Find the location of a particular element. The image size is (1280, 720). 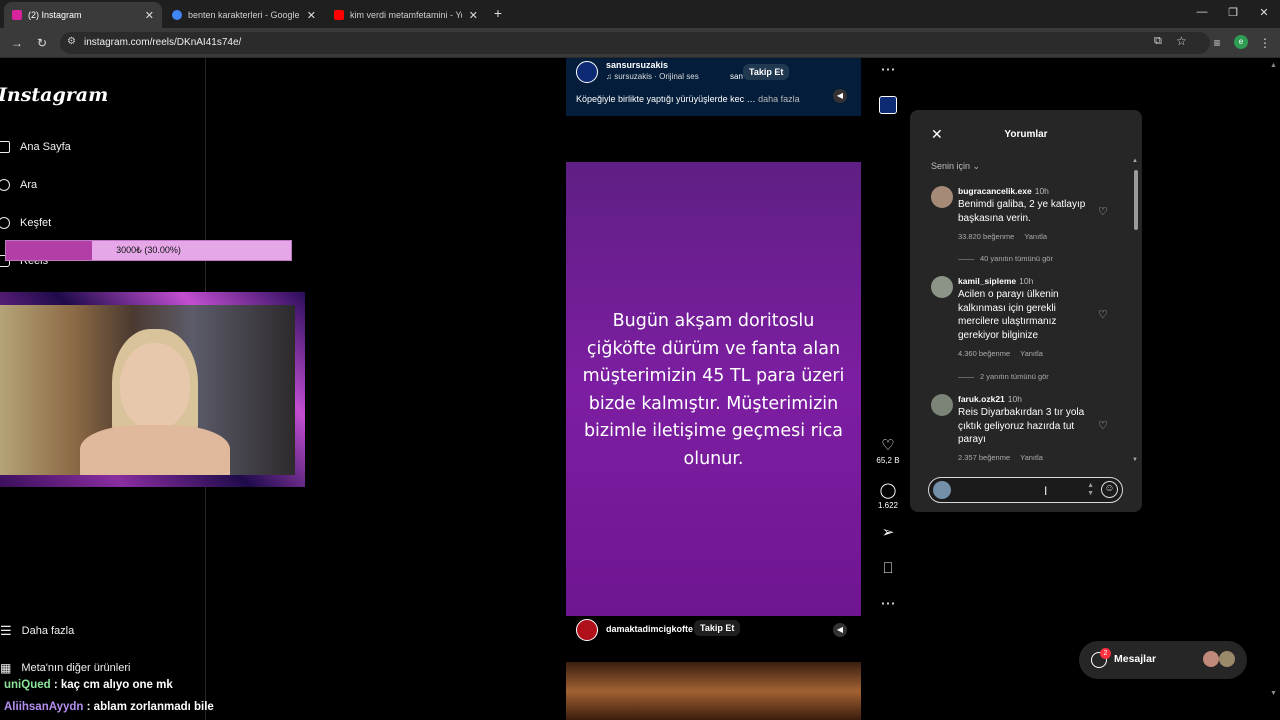

donation-goal-bar: 3000₺ (30.00%) is located at coordinates (148, 250).